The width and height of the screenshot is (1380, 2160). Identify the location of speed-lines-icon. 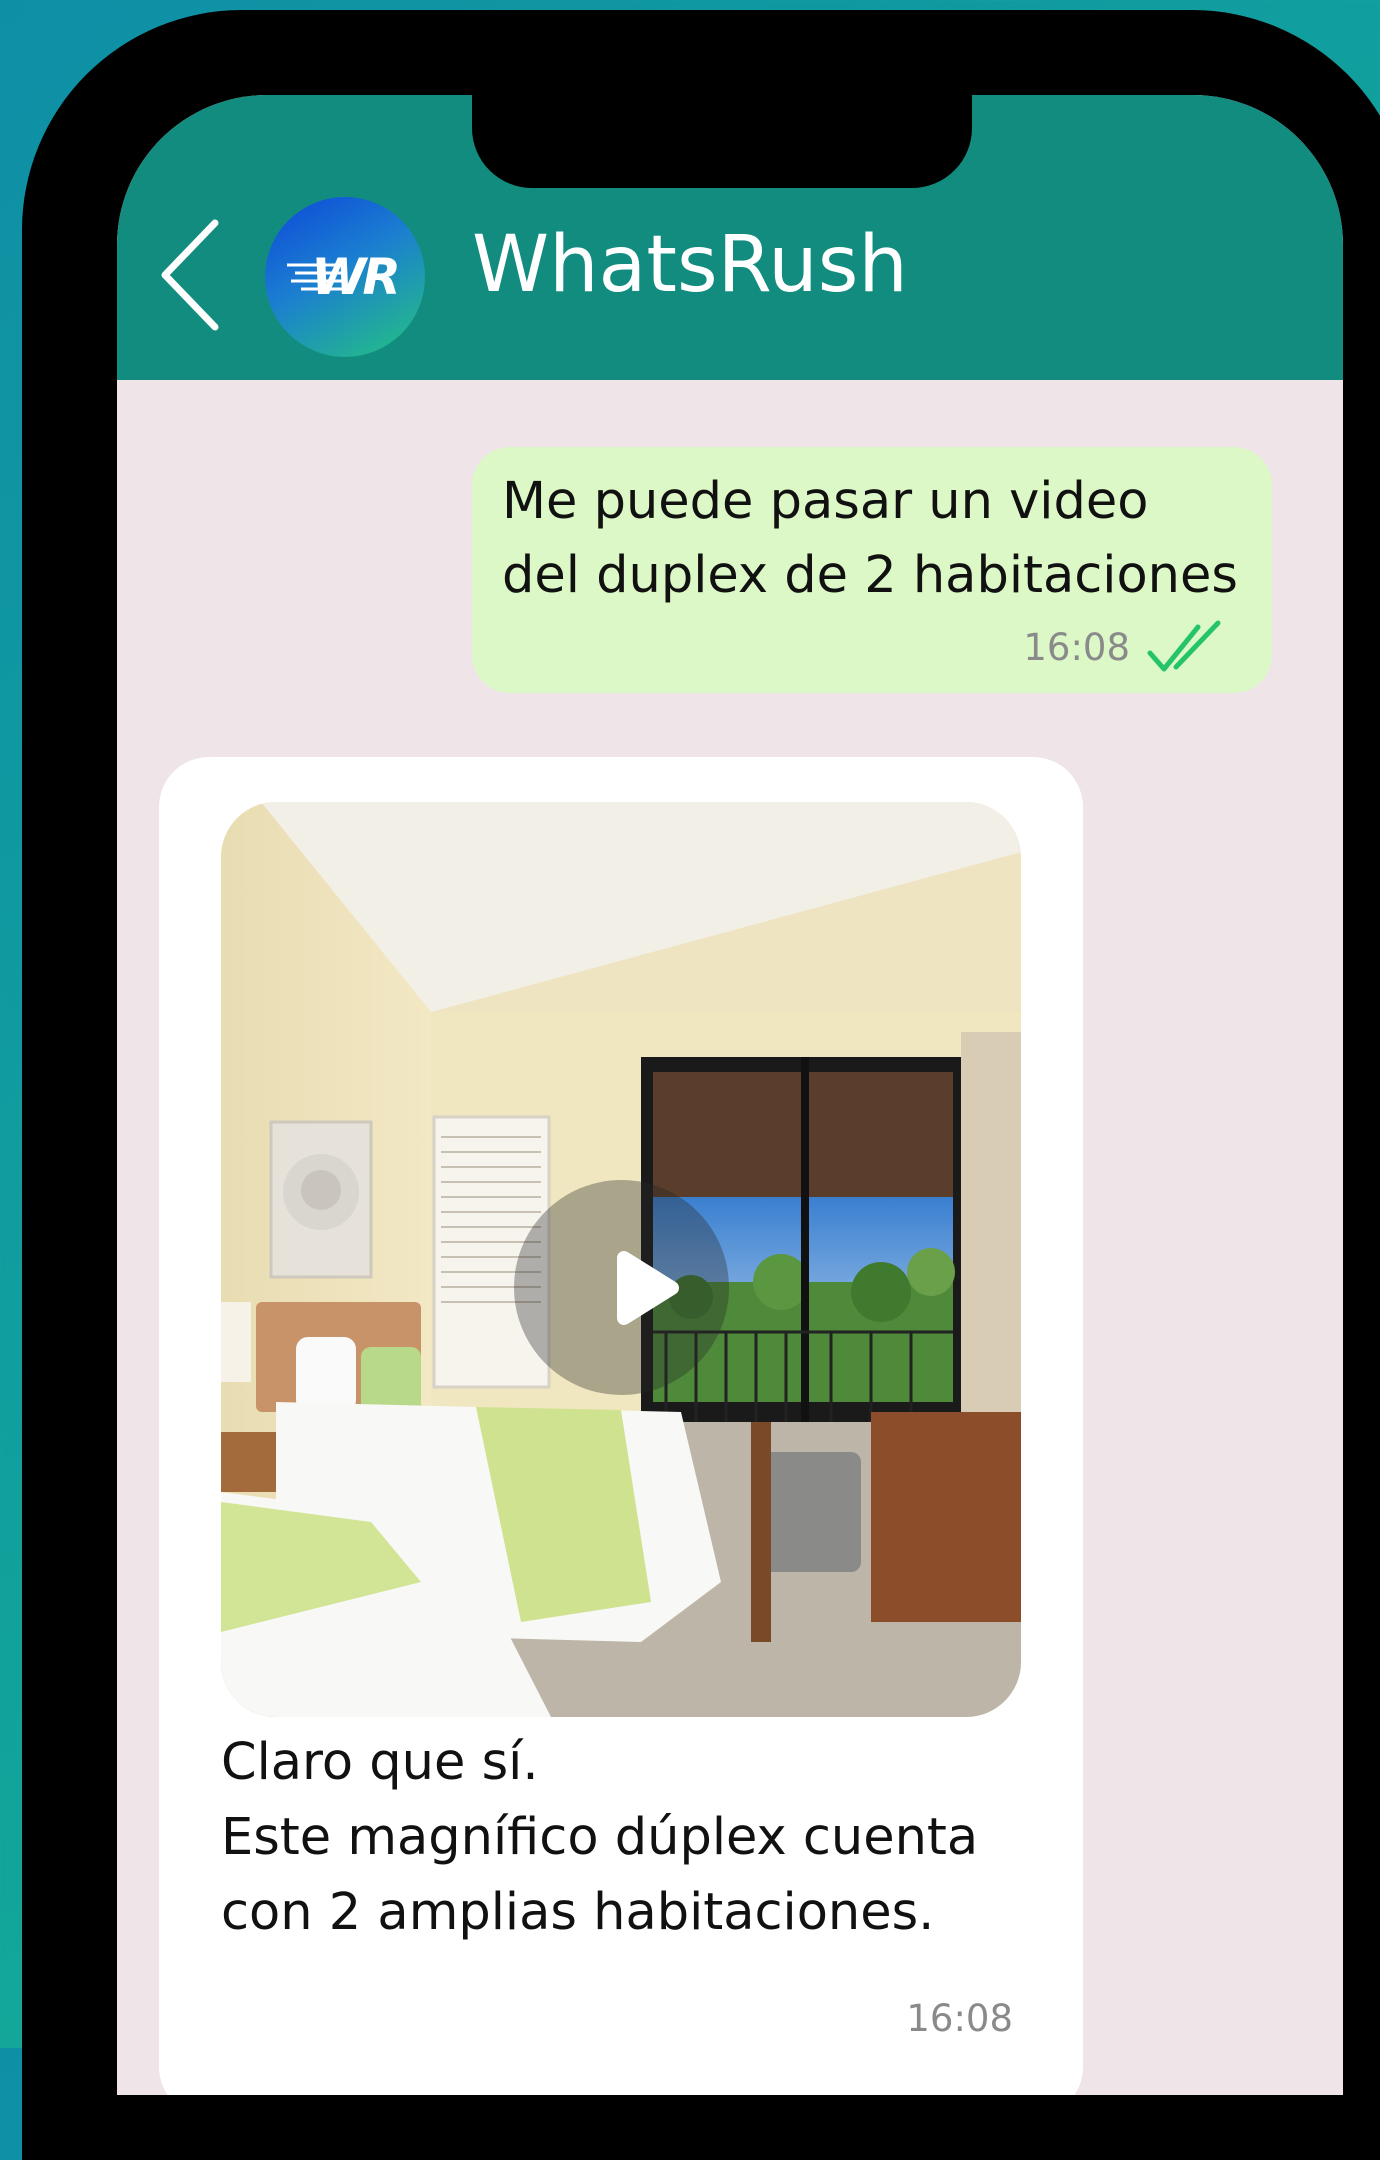
(317, 277).